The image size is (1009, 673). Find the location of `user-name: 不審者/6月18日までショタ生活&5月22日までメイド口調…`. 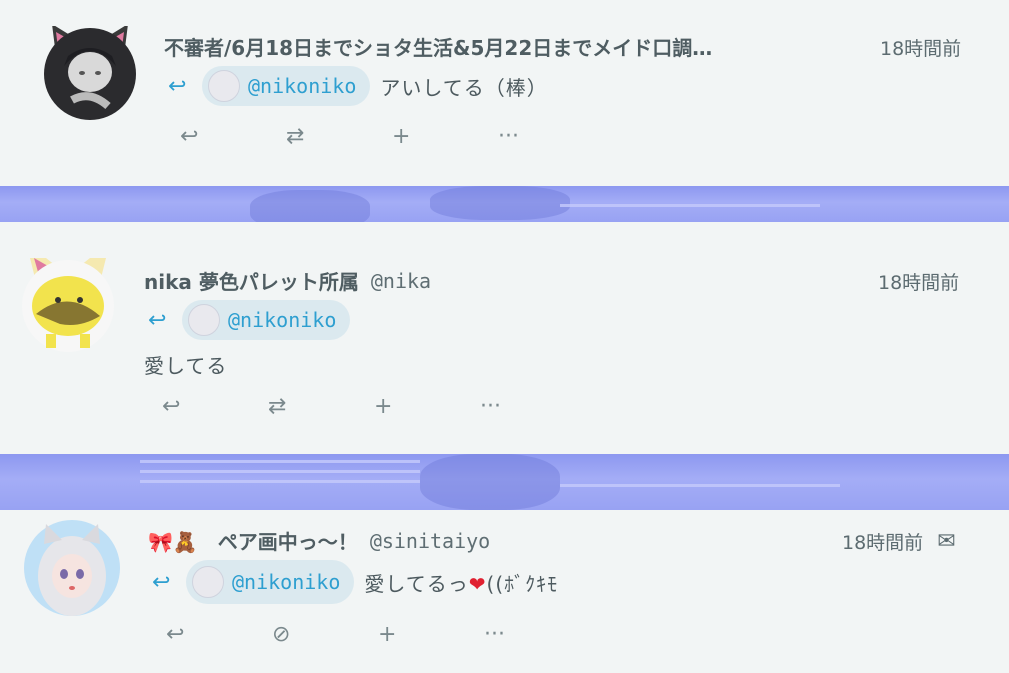

user-name: 不審者/6月18日までショタ生活&5月22日までメイド口調… is located at coordinates (438, 46).